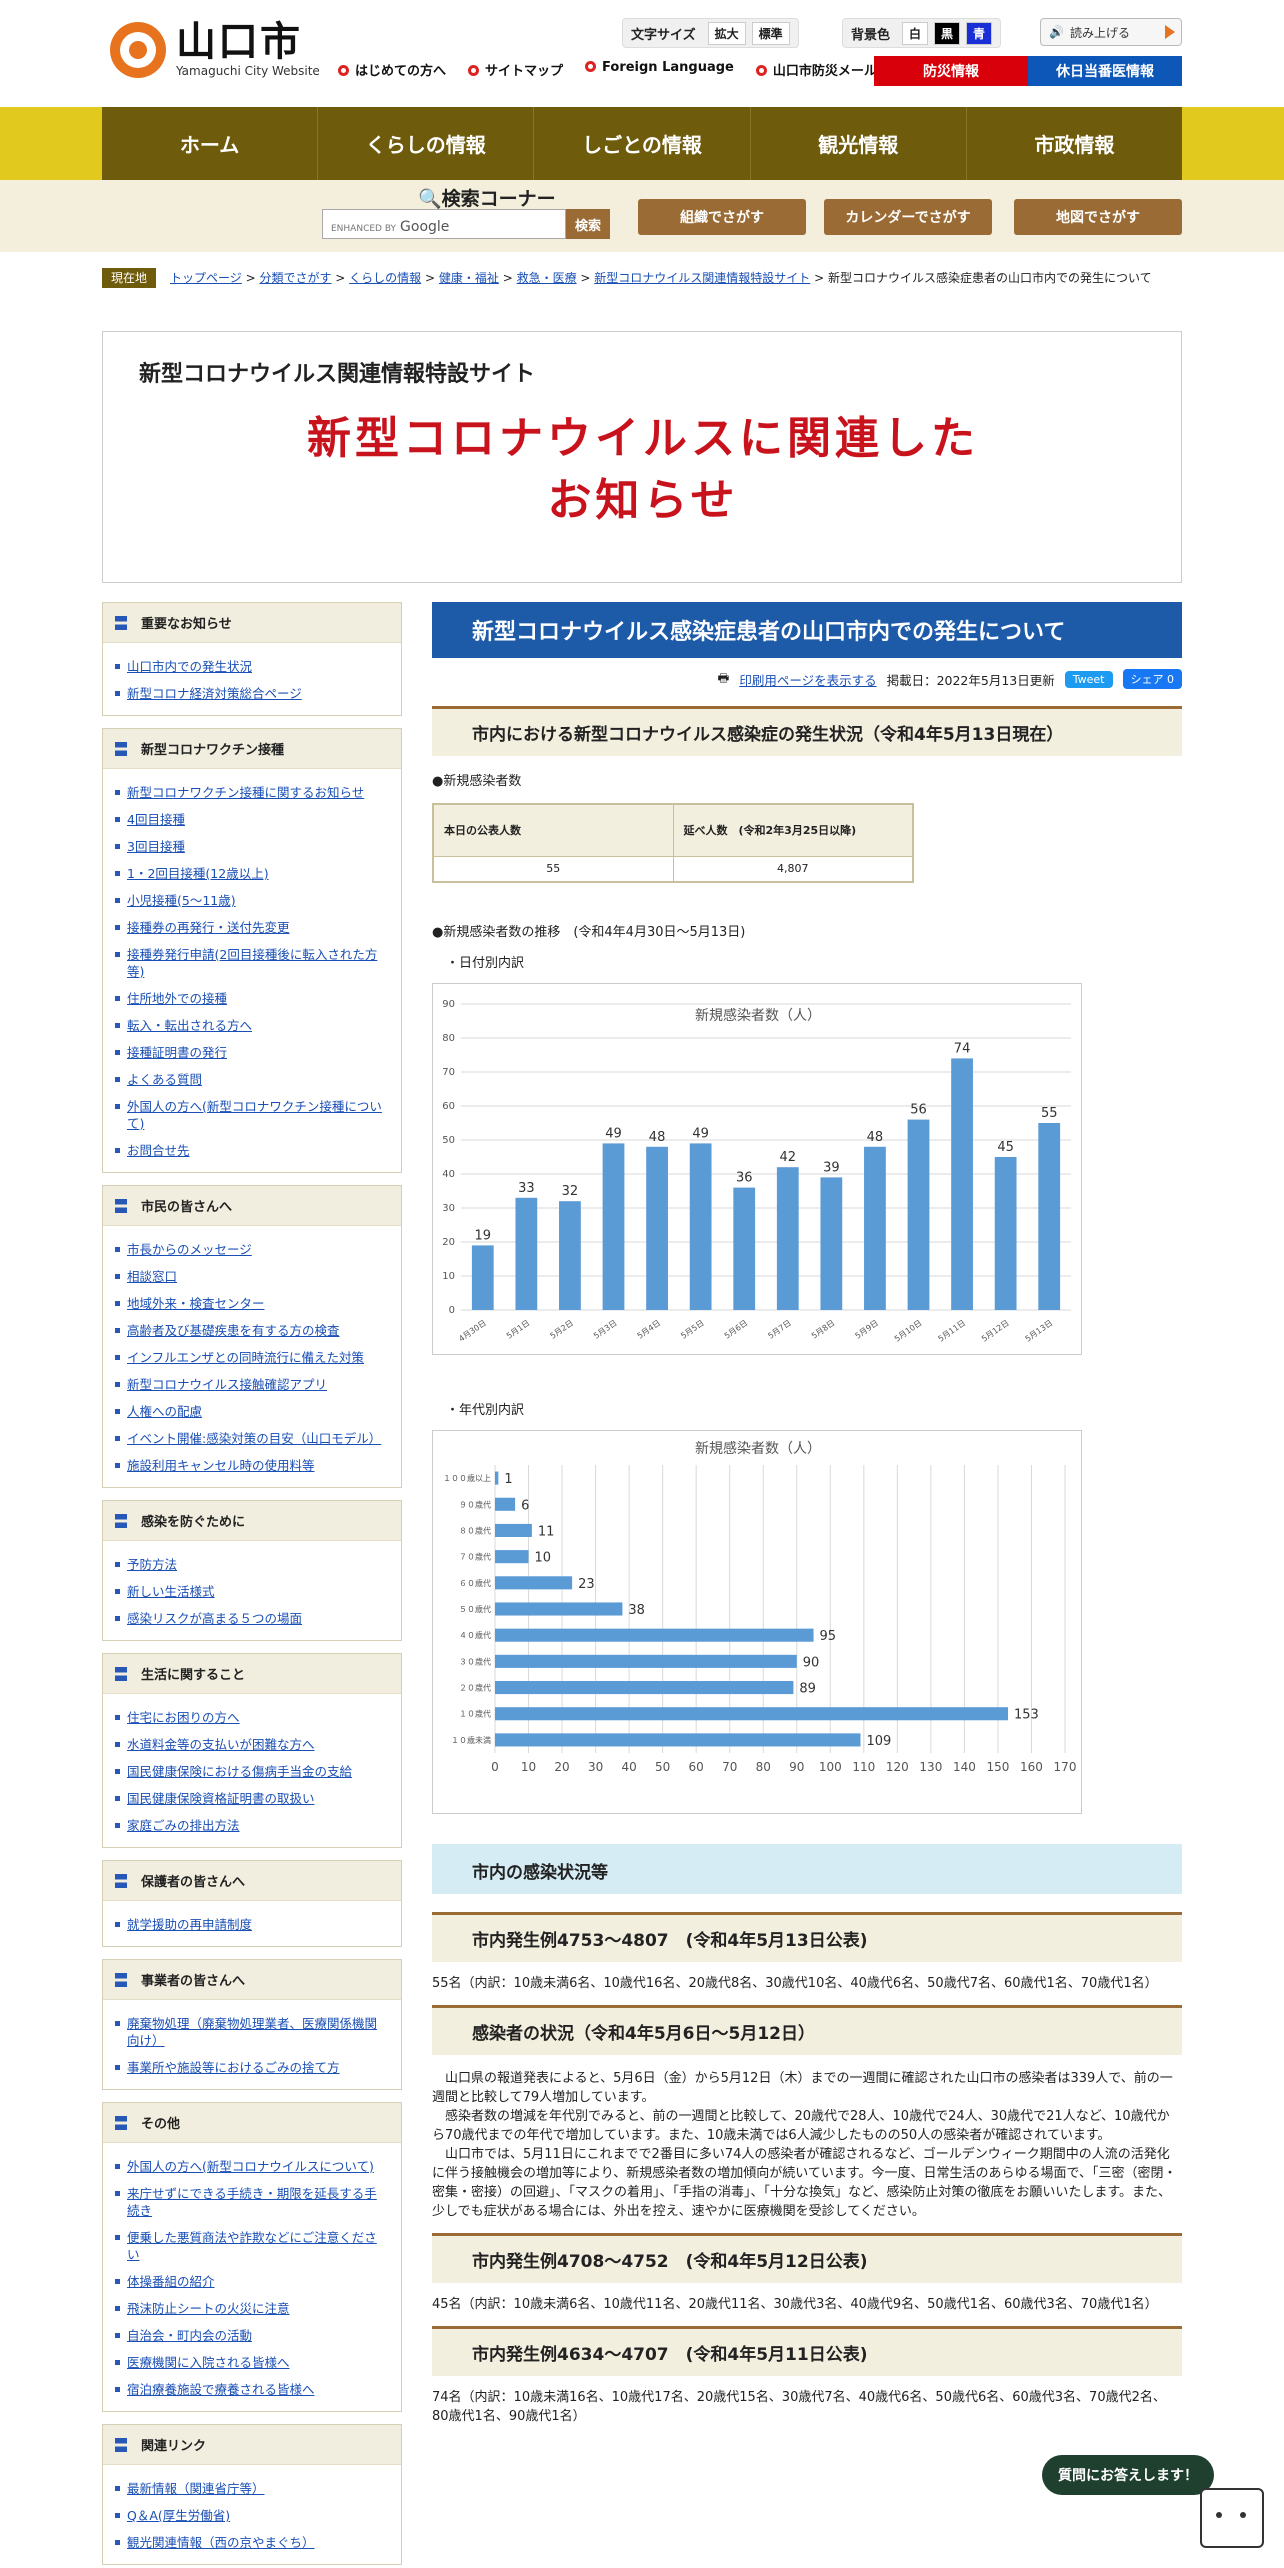  Describe the element at coordinates (385, 278) in the screenshot. I see `crumb-living: くらしの情報` at that location.